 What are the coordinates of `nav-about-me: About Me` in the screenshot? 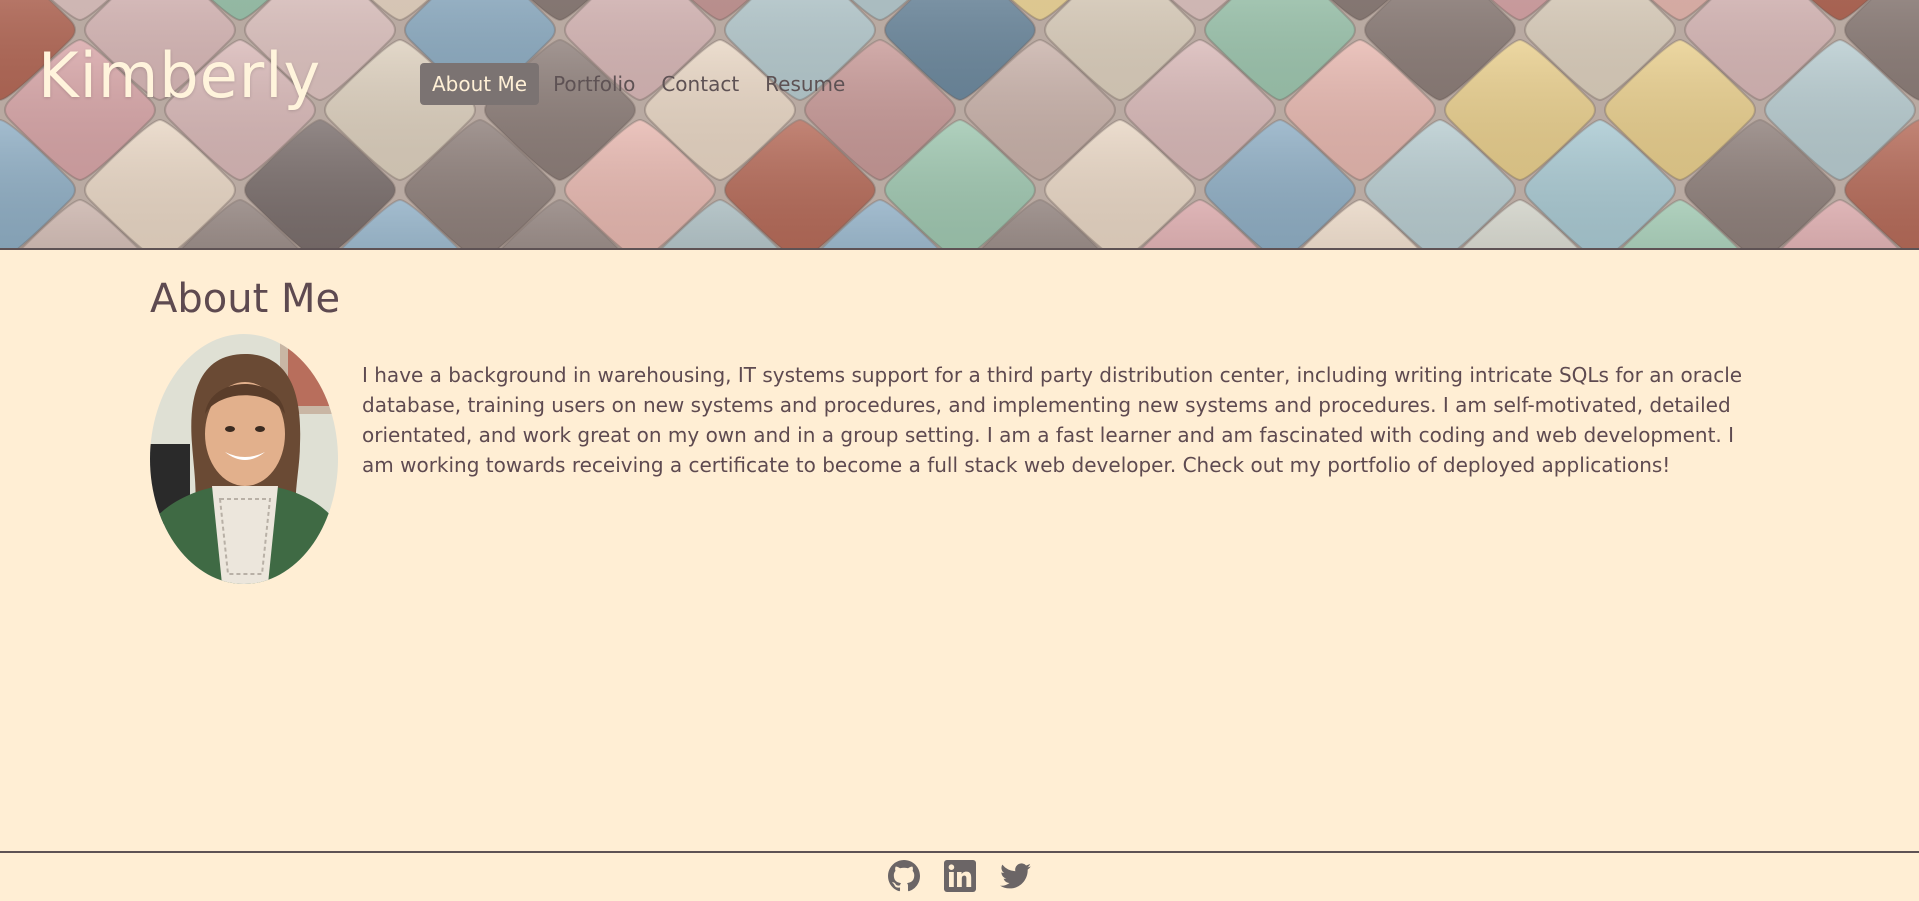 It's located at (480, 84).